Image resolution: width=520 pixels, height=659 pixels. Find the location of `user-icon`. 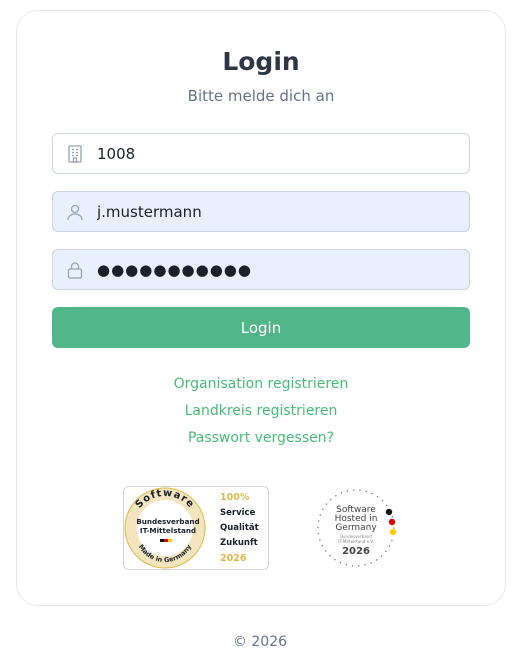

user-icon is located at coordinates (75, 212).